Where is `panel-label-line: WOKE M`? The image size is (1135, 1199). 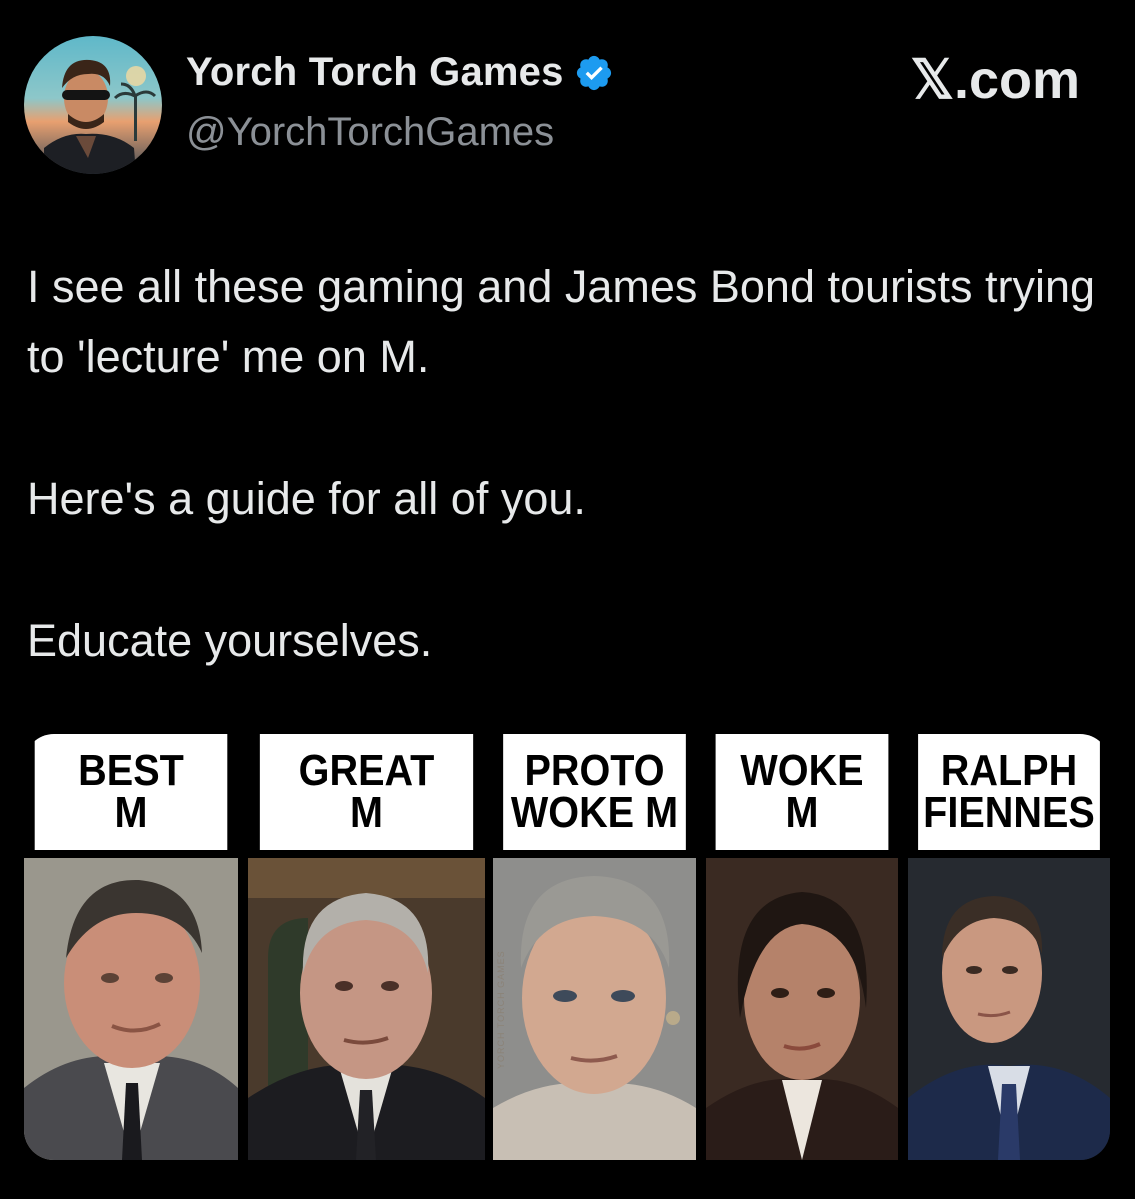
panel-label-line: WOKE M is located at coordinates (594, 812).